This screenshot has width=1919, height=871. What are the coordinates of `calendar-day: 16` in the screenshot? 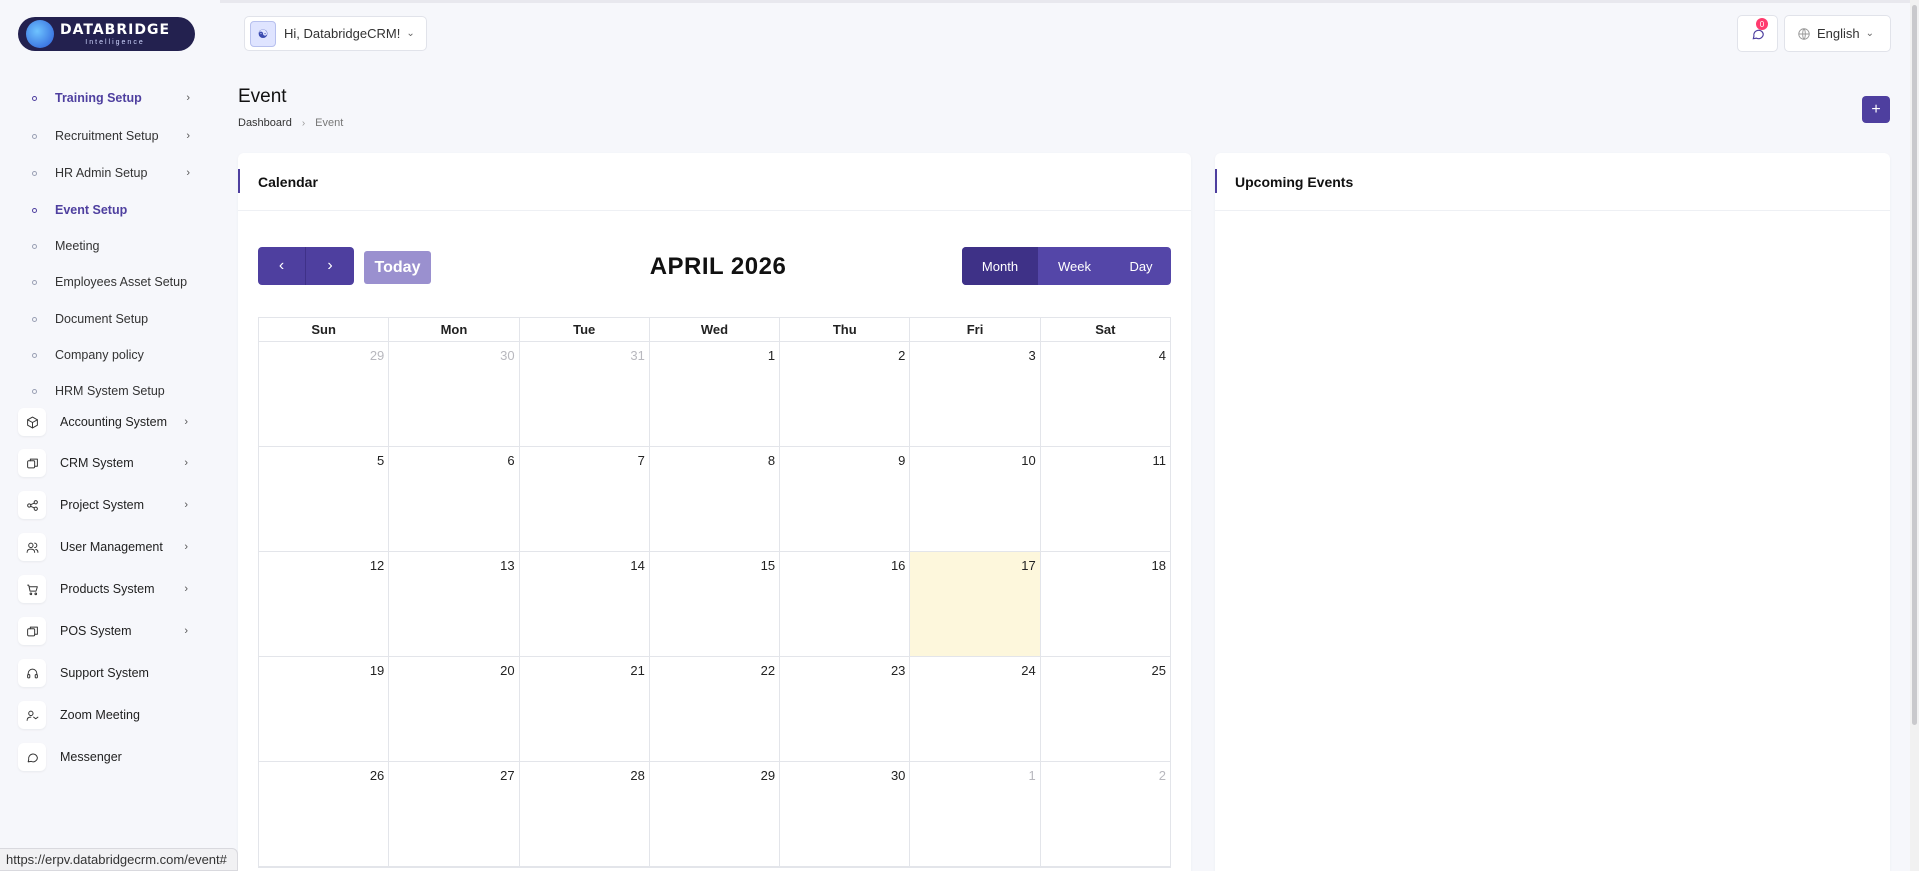 It's located at (845, 604).